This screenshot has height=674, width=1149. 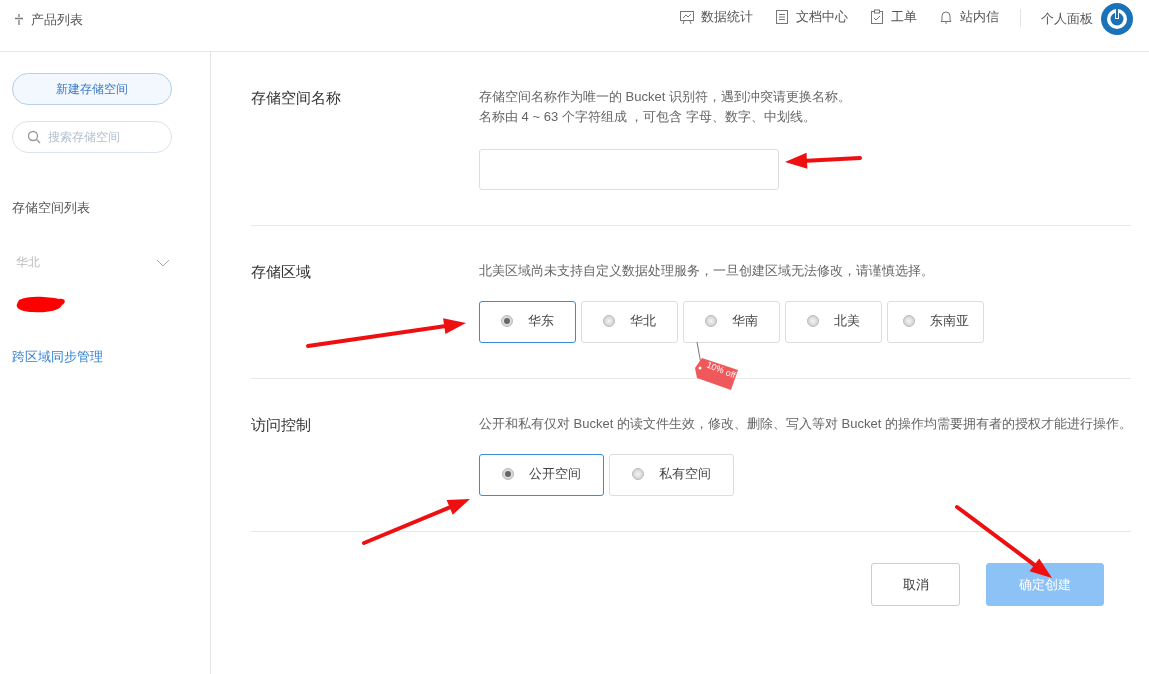 I want to click on option-button: 华南, so click(x=731, y=322).